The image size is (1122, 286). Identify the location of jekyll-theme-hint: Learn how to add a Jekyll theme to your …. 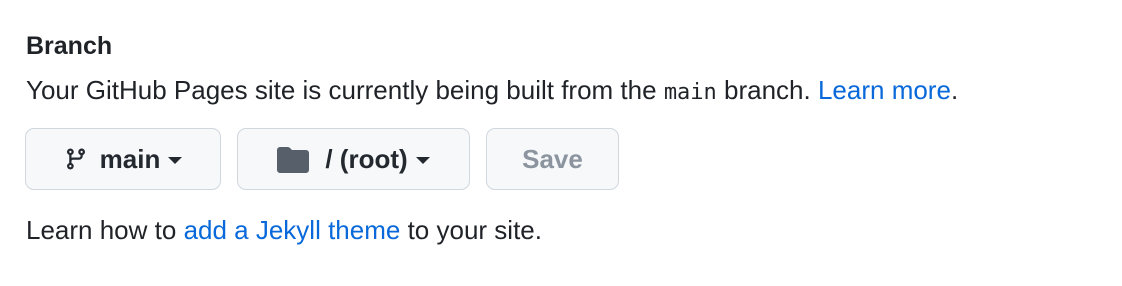
(284, 230).